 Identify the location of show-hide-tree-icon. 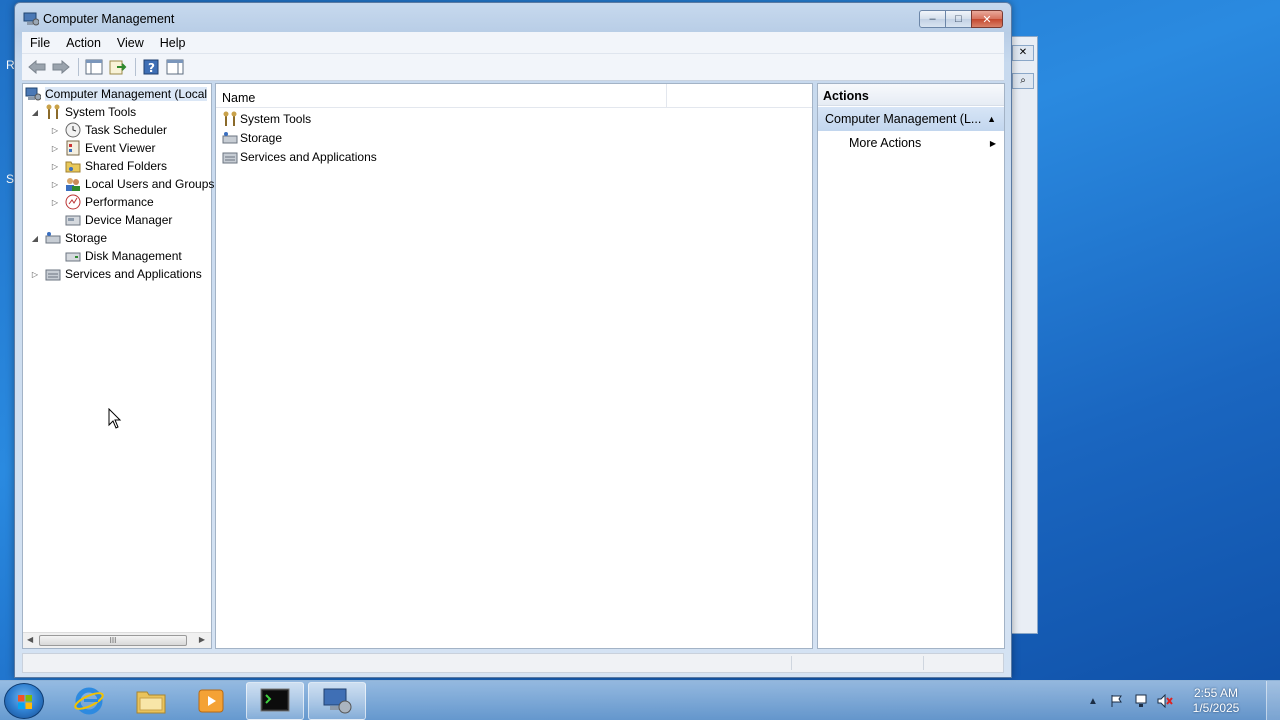
(94, 67).